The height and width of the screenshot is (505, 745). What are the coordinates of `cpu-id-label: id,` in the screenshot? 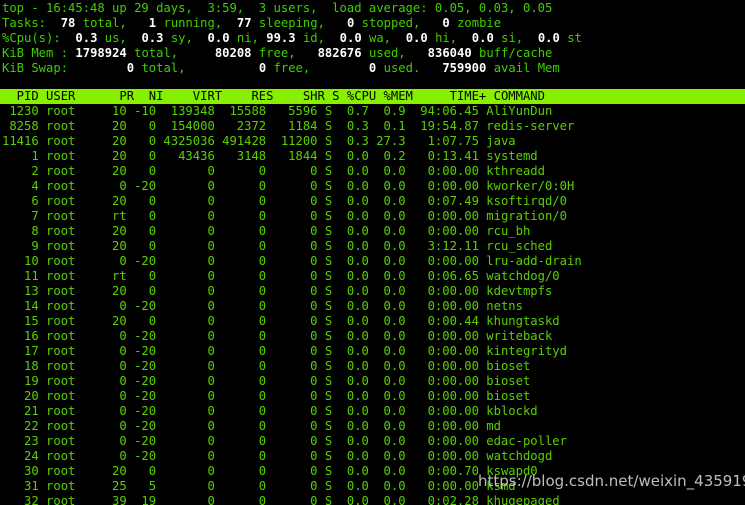 It's located at (313, 38).